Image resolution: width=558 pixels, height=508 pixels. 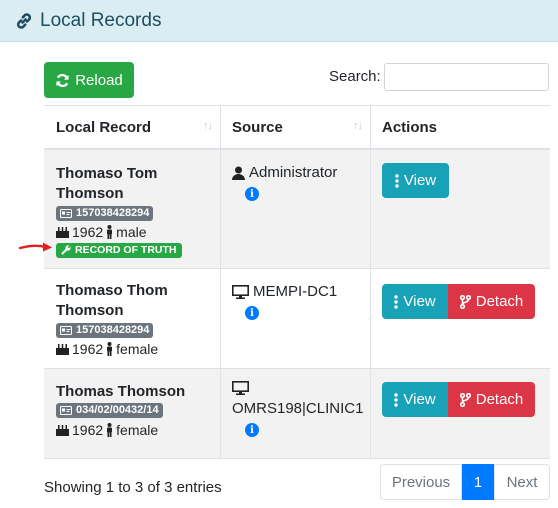 I want to click on column-source: Source ↑↓, so click(x=295, y=127).